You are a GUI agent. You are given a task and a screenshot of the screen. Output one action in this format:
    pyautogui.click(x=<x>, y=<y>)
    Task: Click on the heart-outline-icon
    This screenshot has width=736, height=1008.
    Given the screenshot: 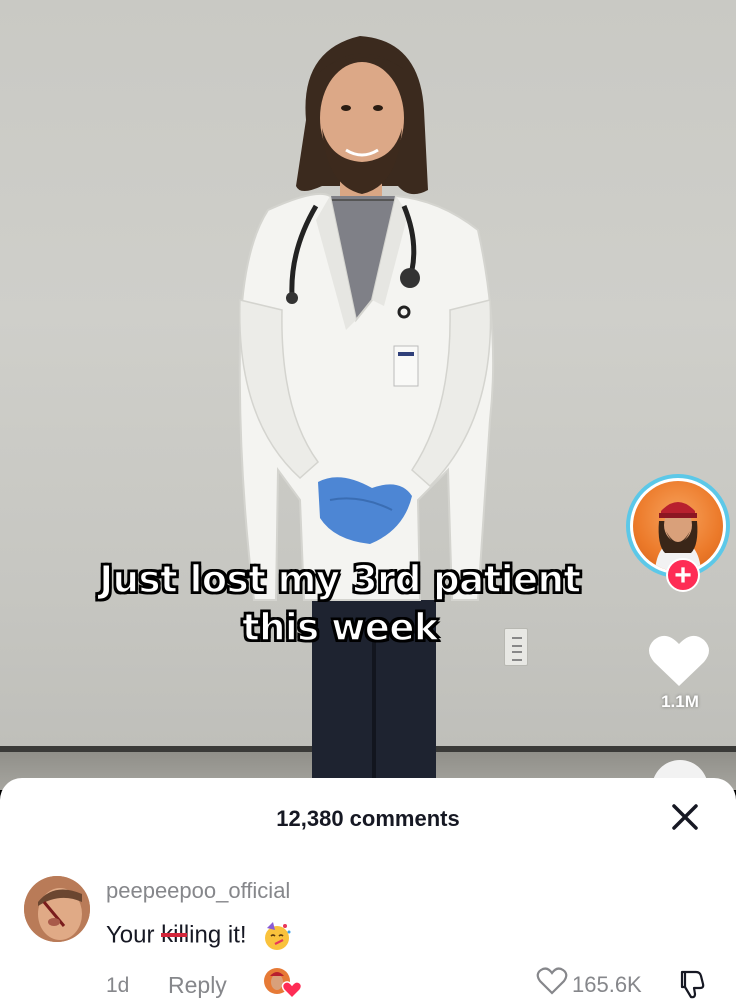 What is the action you would take?
    pyautogui.click(x=552, y=981)
    